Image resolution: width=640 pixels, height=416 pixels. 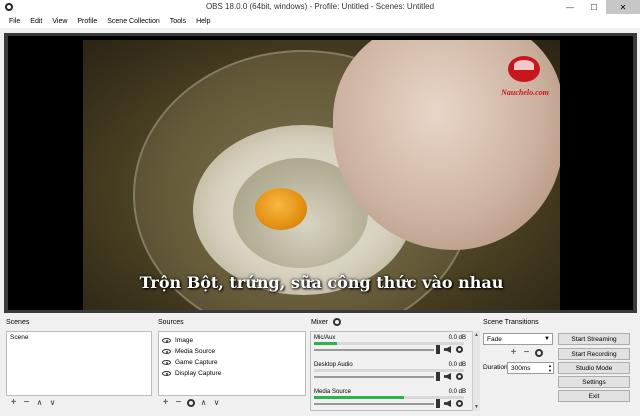 I want to click on video-subtitle: Trộn Bột, trứng, sữa công thức vào nhau, so click(x=321, y=282).